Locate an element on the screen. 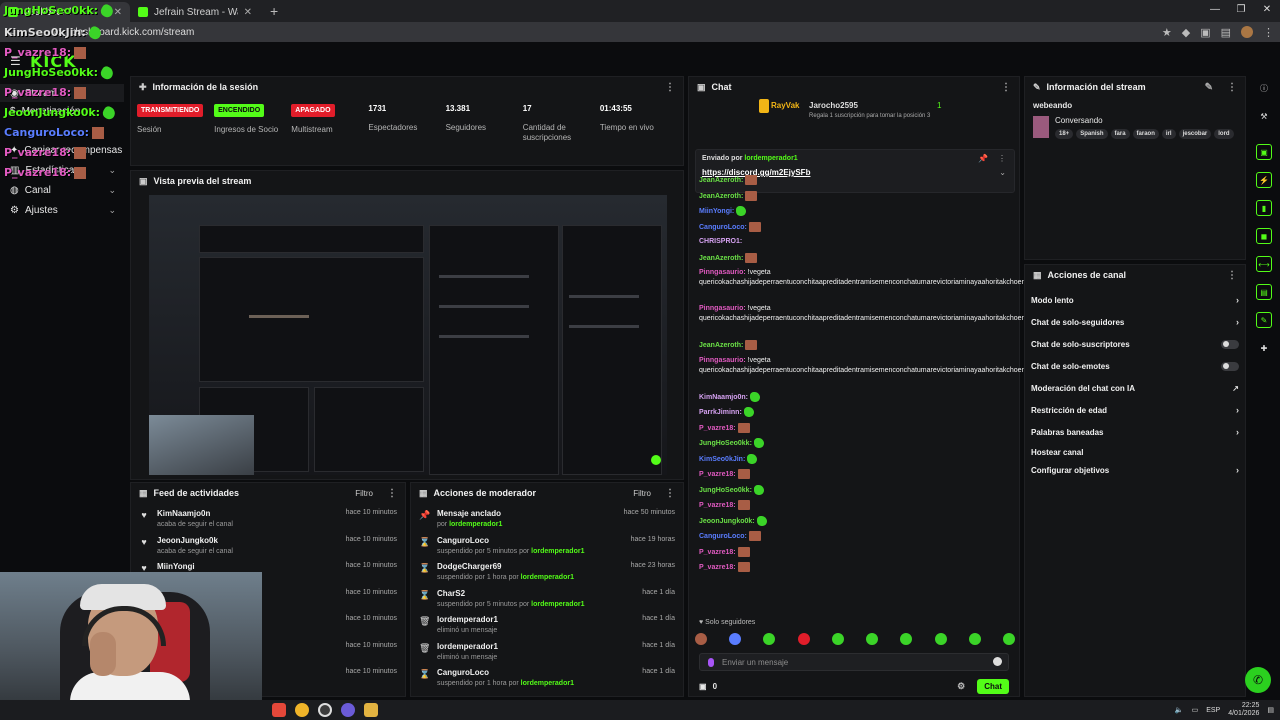  tag-chip: lord is located at coordinates (1224, 134).